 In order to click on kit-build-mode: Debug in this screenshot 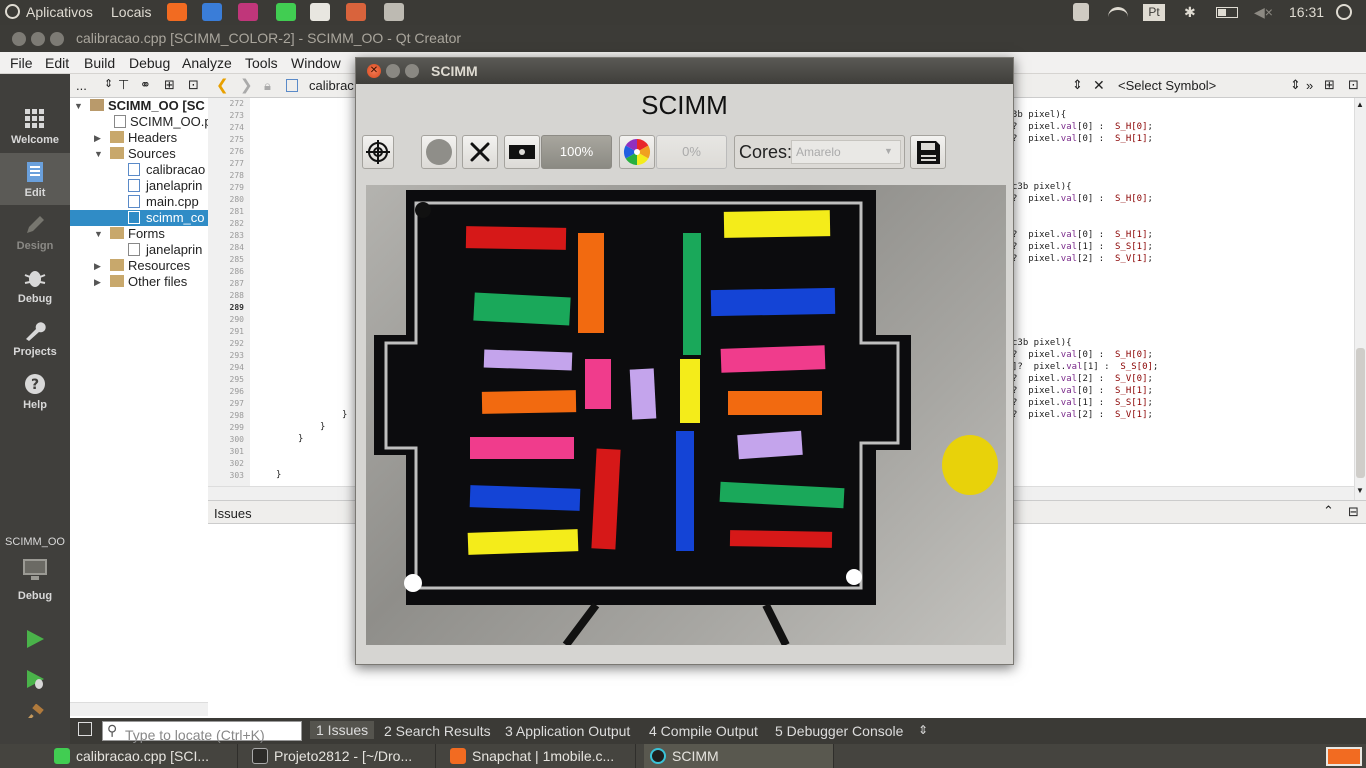, I will do `click(35, 596)`.